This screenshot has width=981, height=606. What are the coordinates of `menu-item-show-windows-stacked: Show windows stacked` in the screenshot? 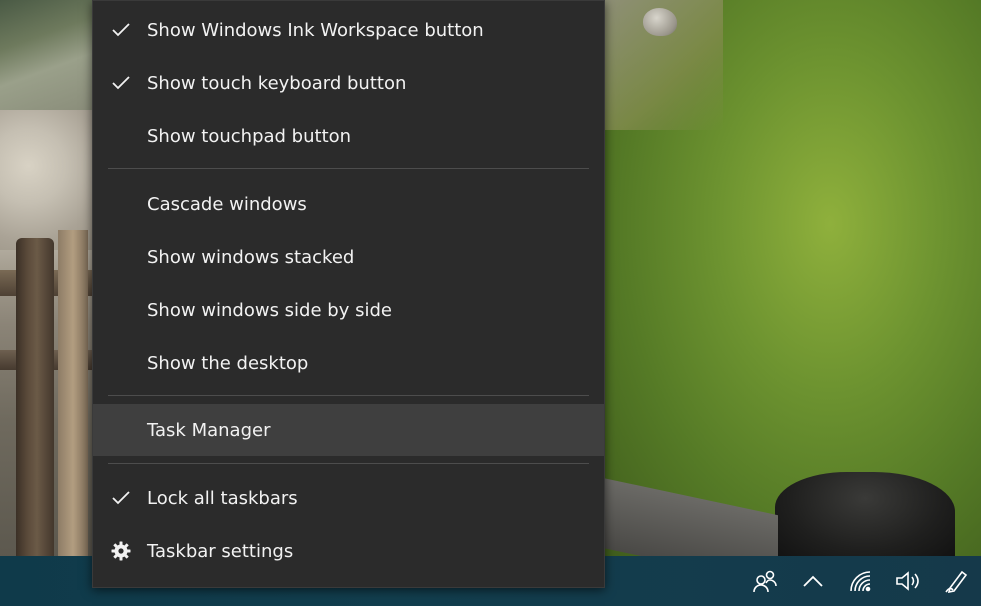 It's located at (348, 257).